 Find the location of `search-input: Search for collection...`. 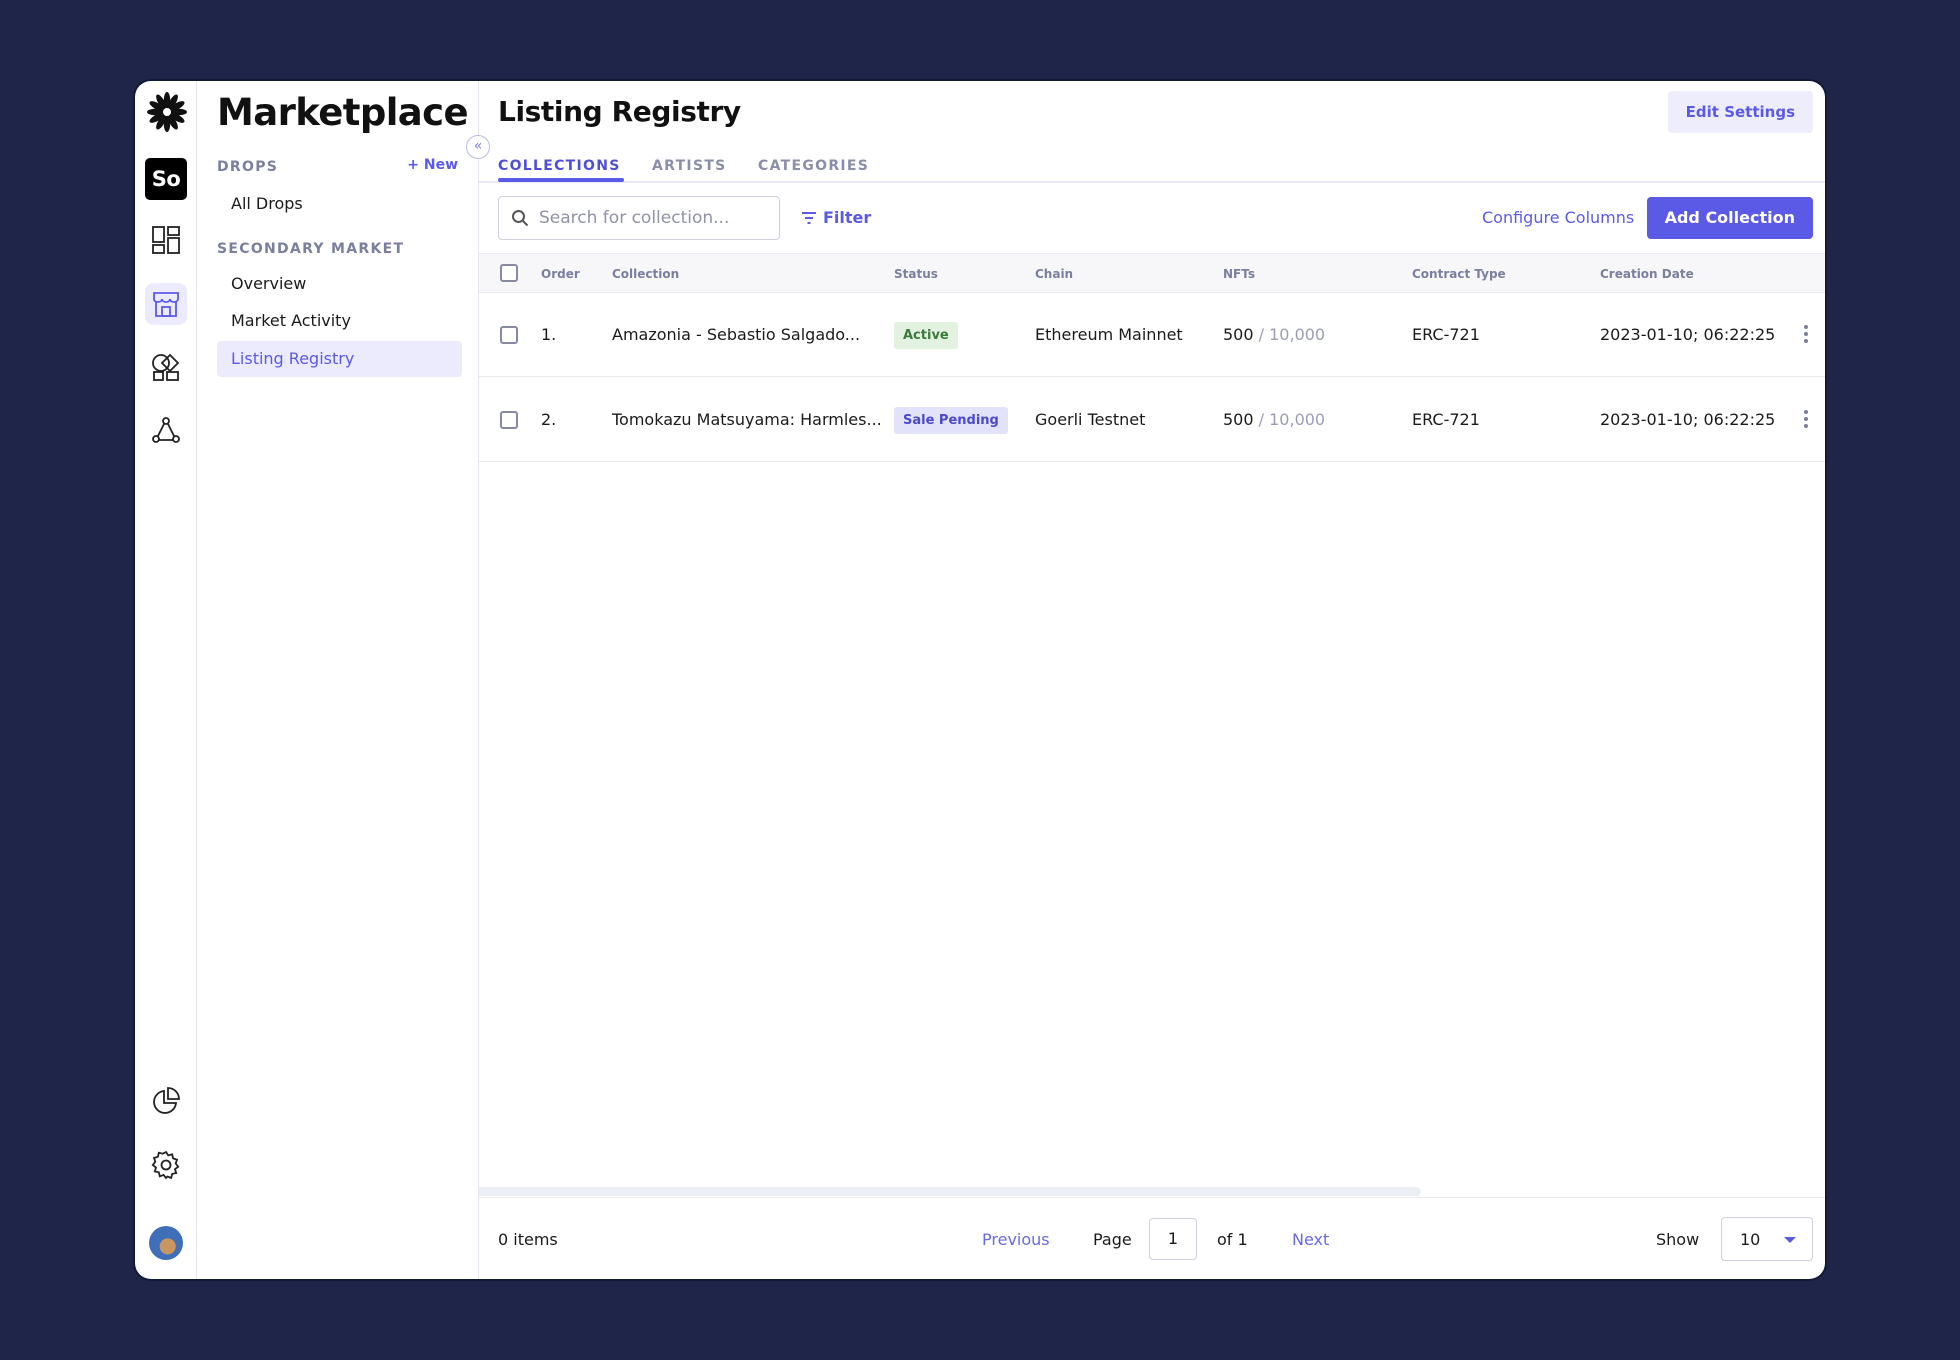

search-input: Search for collection... is located at coordinates (639, 218).